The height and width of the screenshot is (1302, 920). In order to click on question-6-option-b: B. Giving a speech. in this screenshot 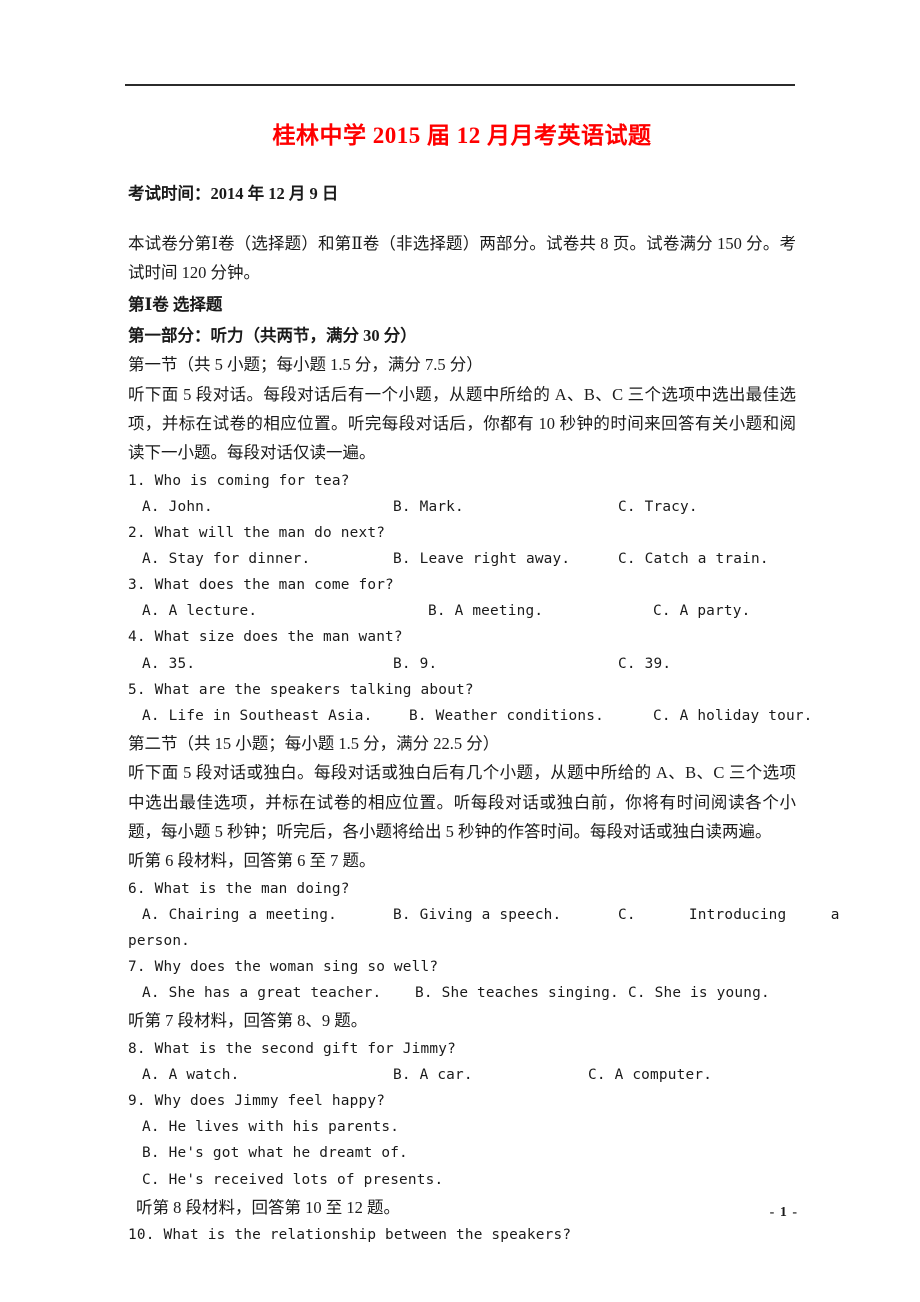, I will do `click(477, 915)`.